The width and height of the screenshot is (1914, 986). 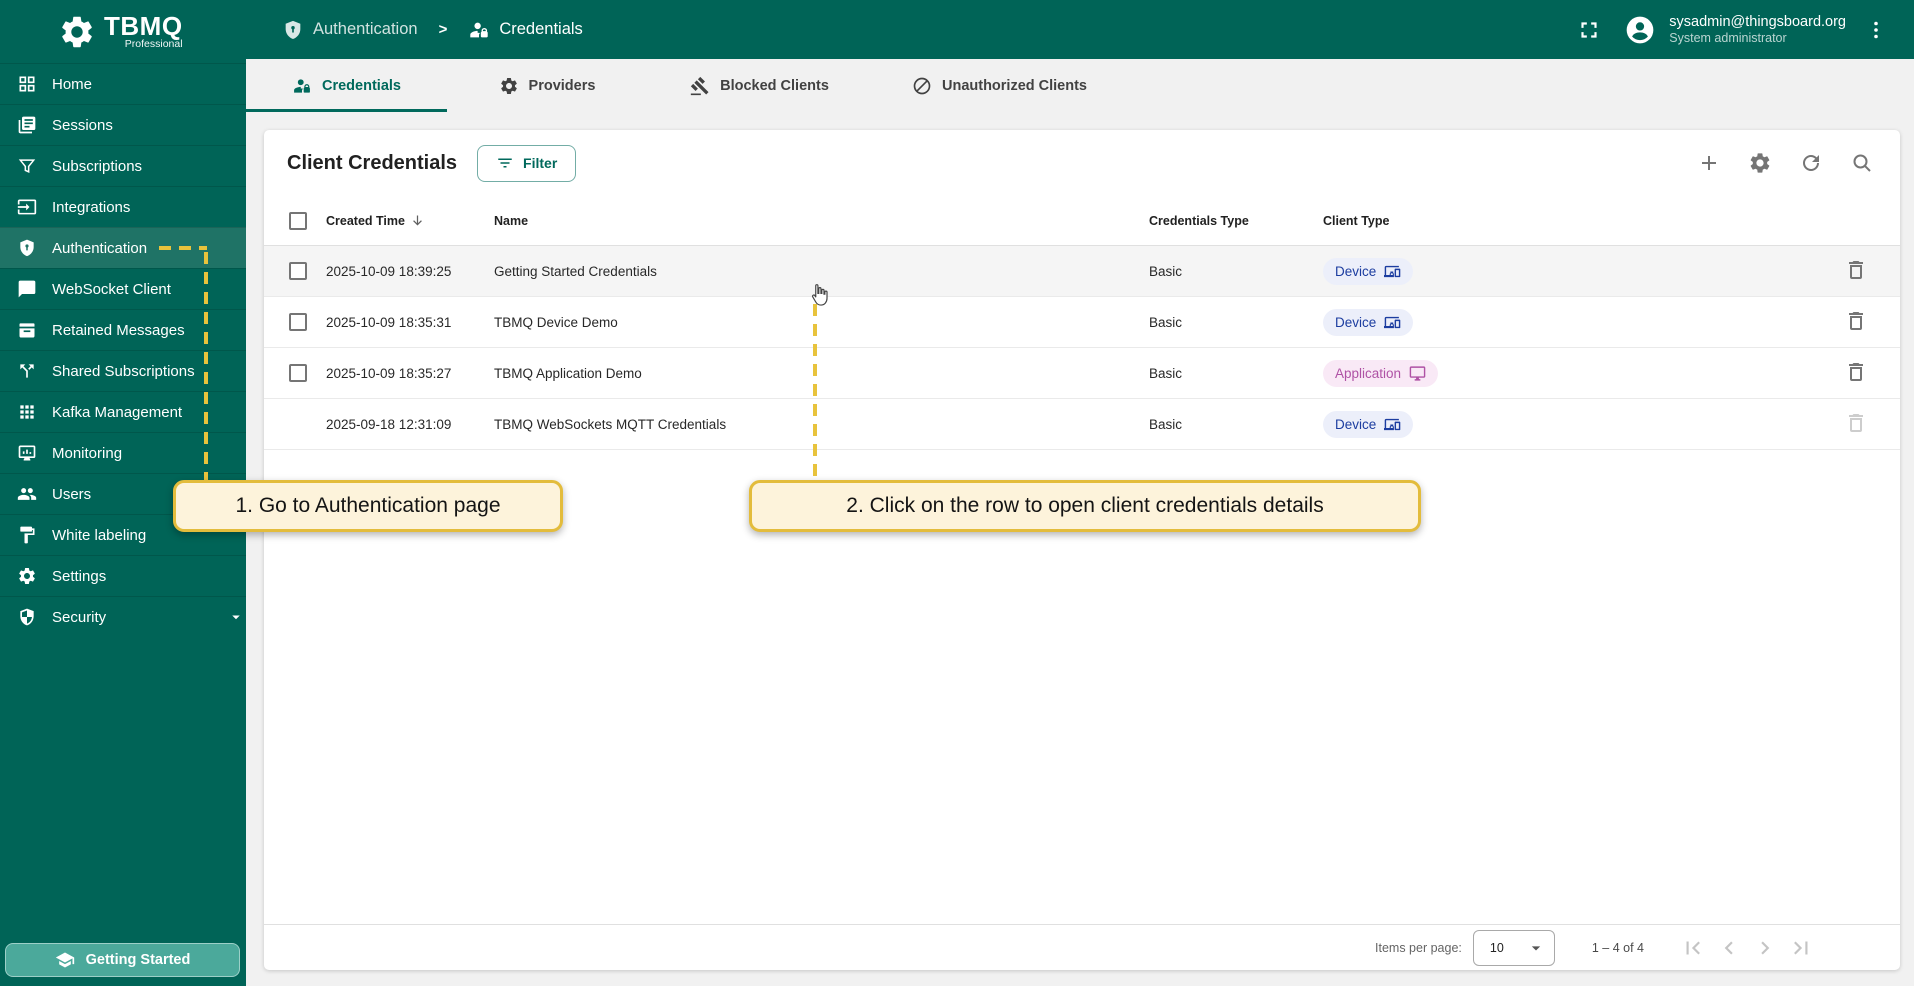 What do you see at coordinates (365, 29) in the screenshot?
I see `breadcrumb-authentication: Authentication` at bounding box center [365, 29].